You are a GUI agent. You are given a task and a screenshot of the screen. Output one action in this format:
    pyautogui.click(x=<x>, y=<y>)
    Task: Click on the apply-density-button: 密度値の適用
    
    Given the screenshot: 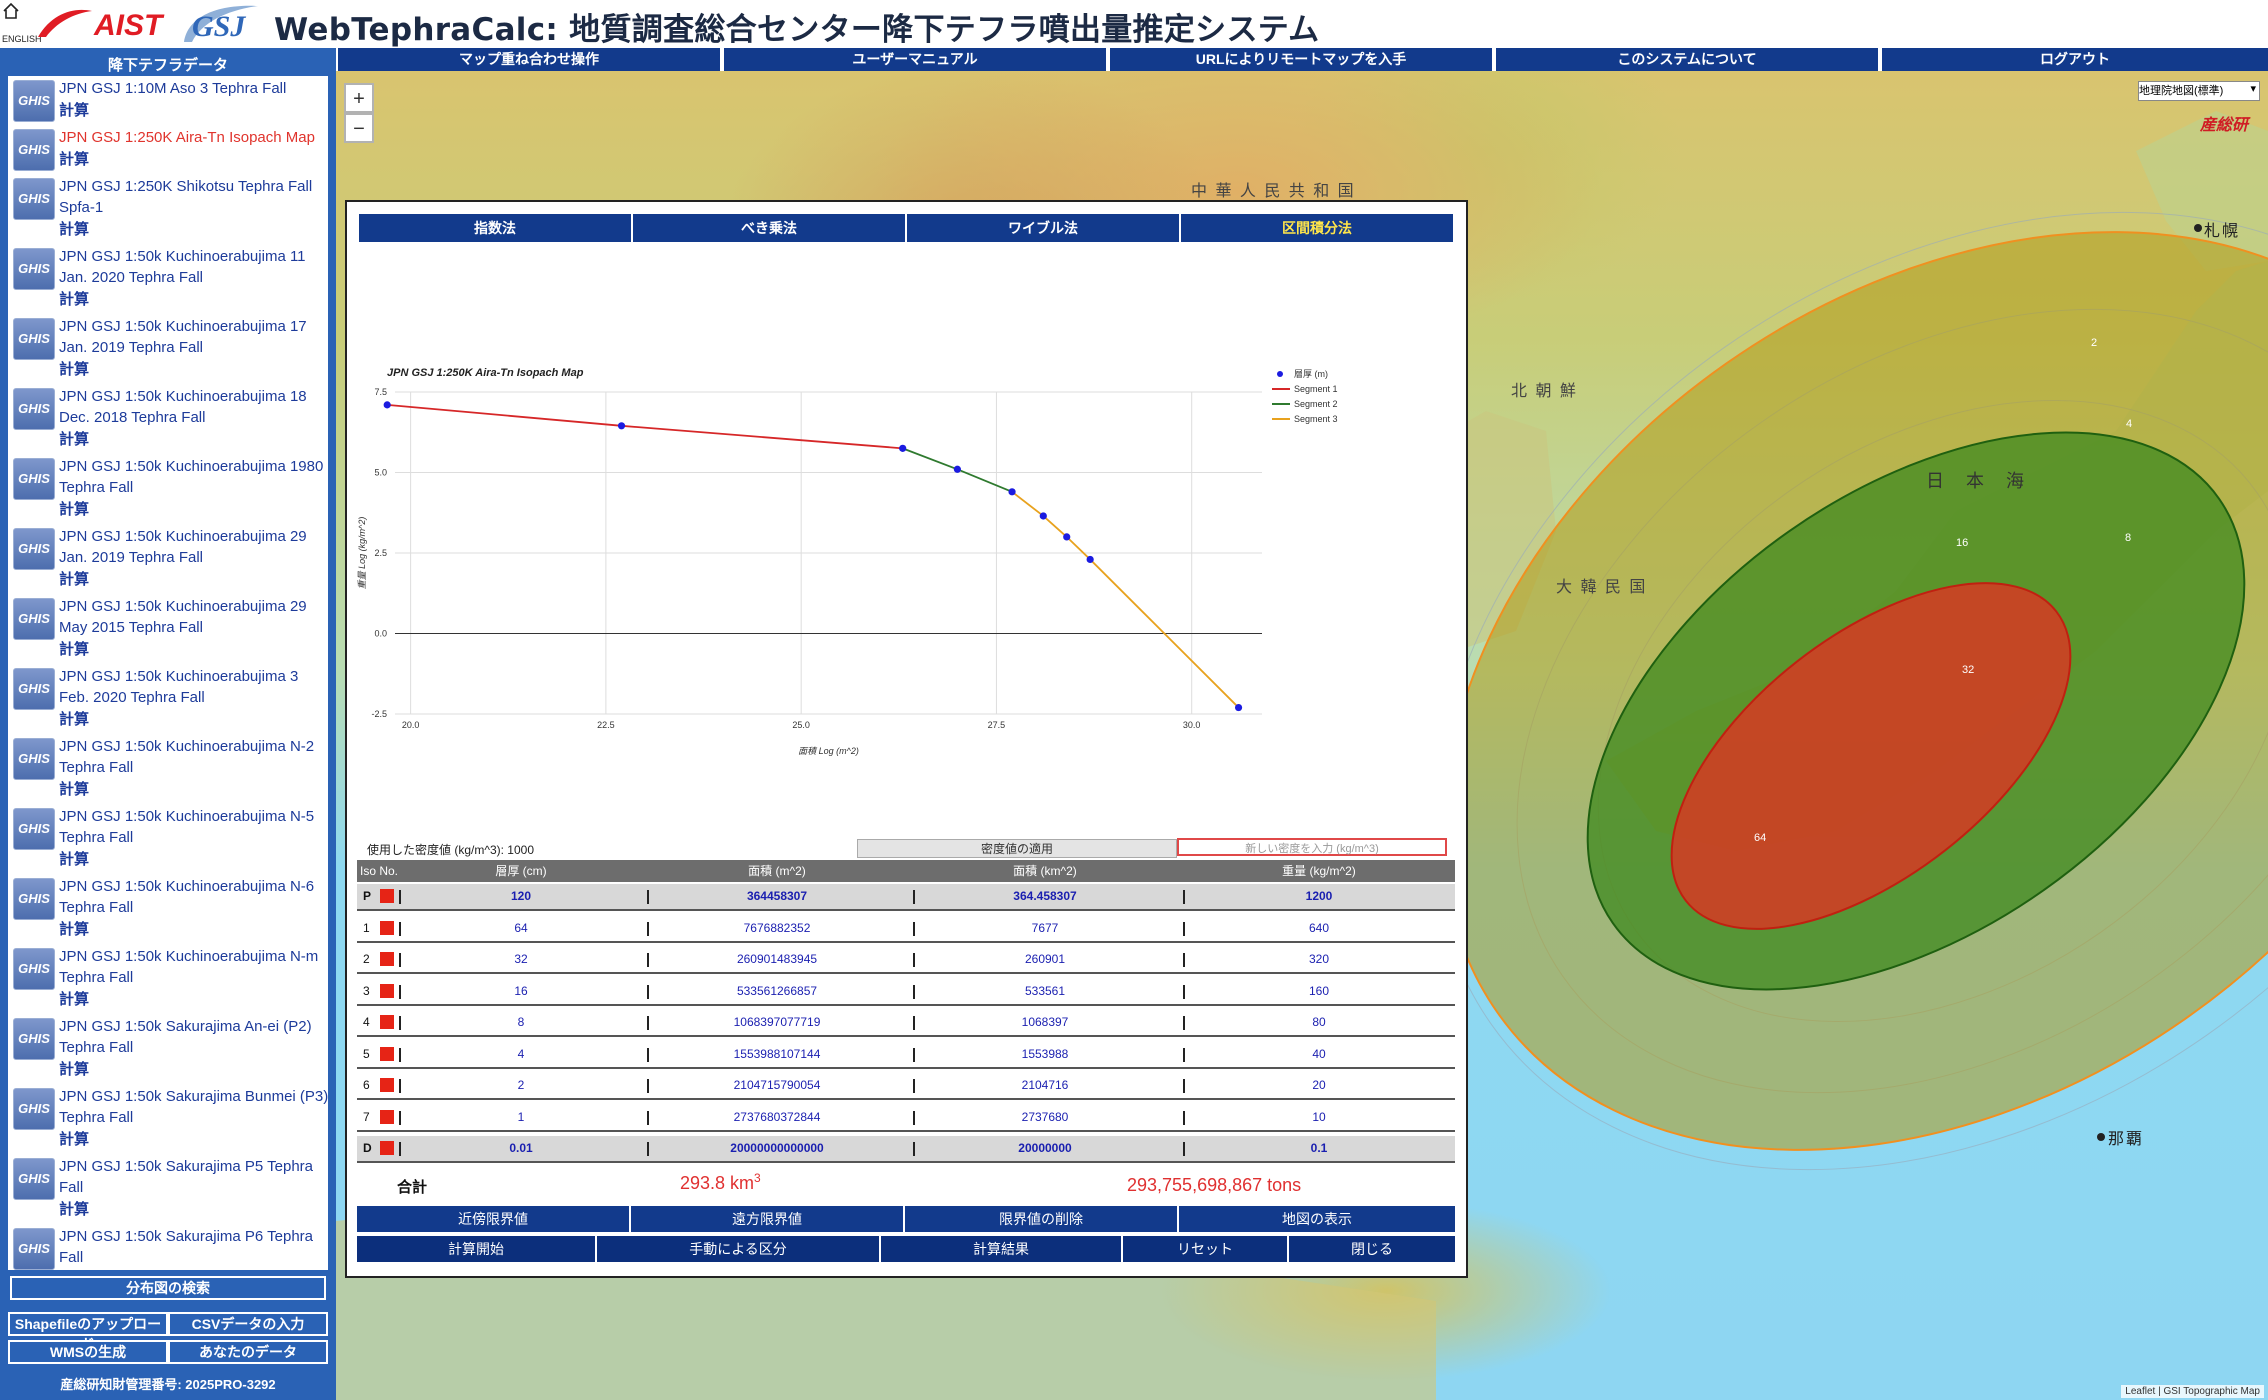 What is the action you would take?
    pyautogui.click(x=1017, y=848)
    